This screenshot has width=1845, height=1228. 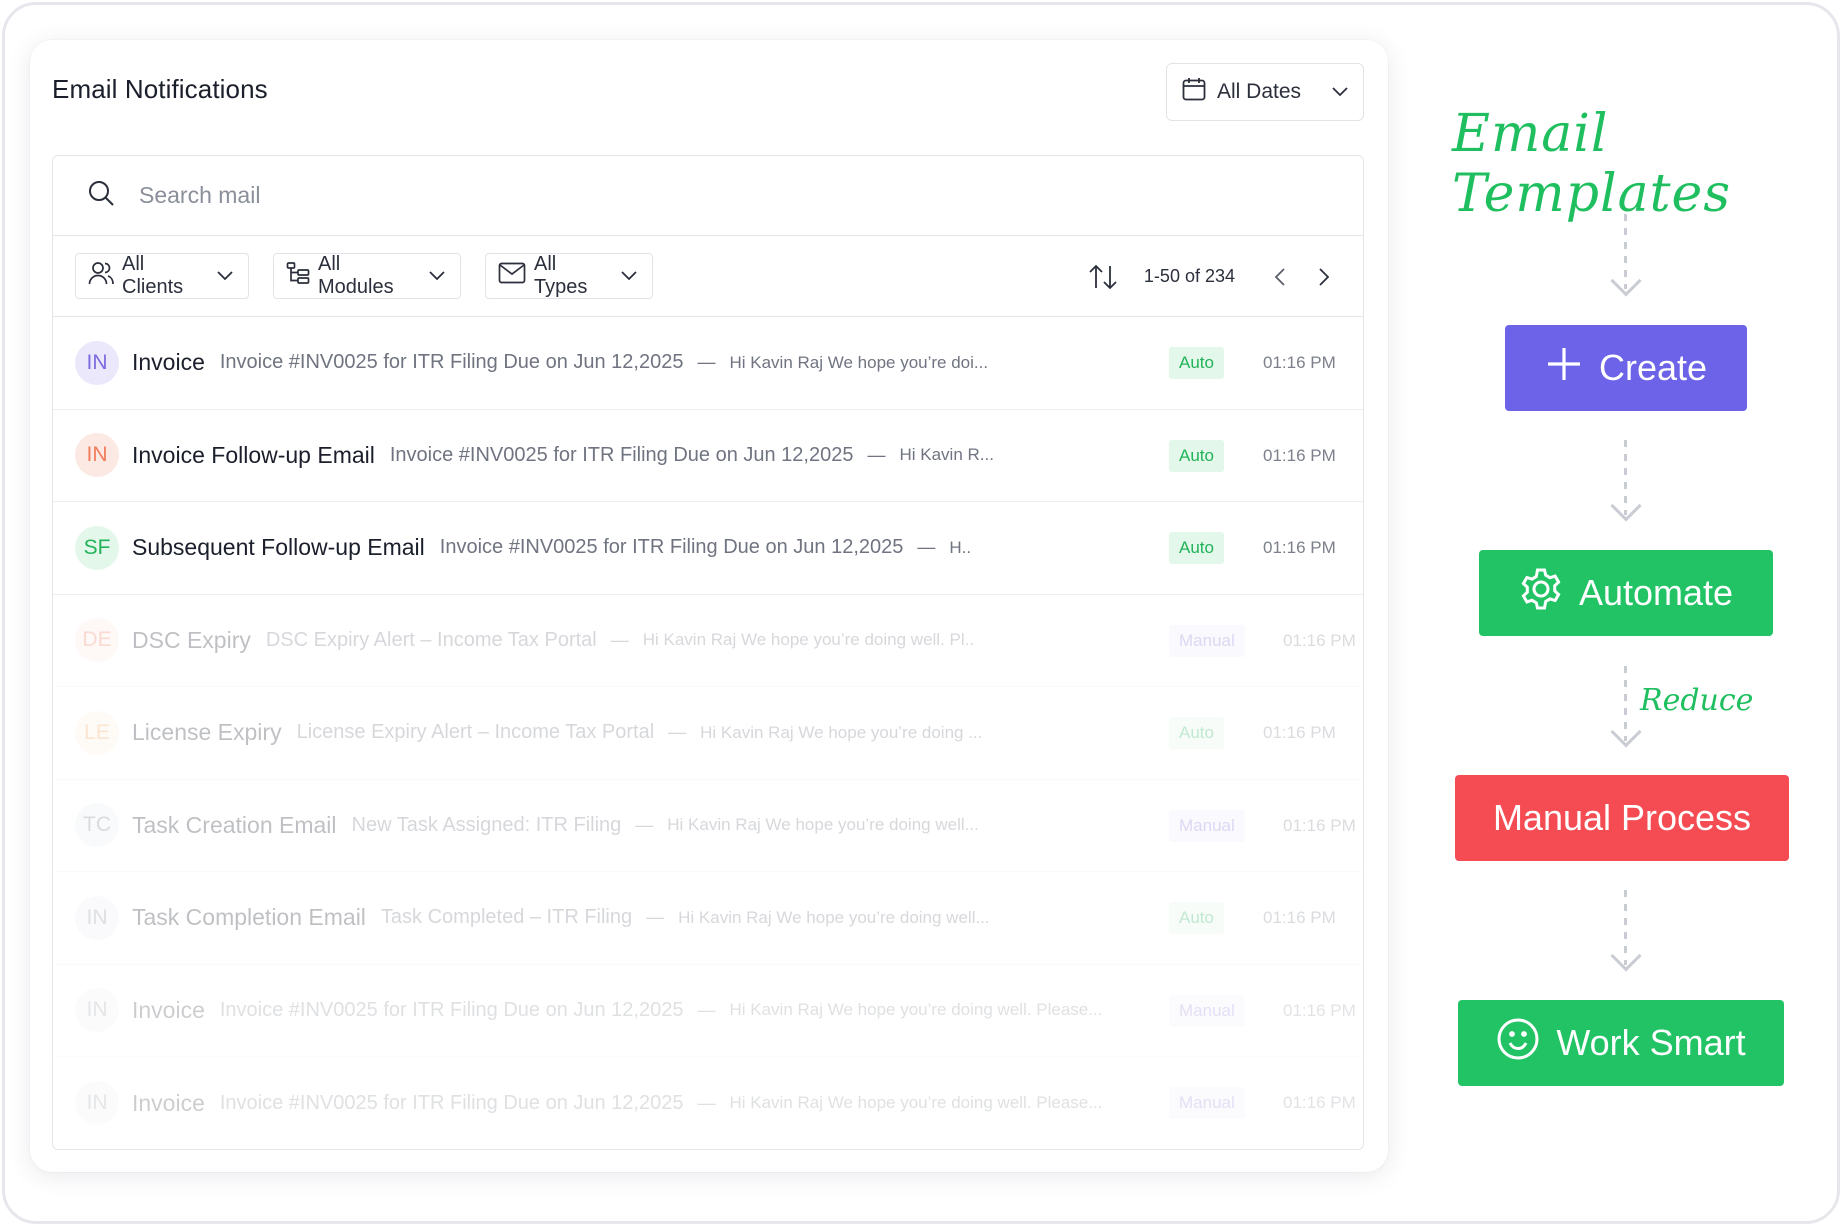 I want to click on types-filter-dropdown: All Types, so click(x=569, y=276).